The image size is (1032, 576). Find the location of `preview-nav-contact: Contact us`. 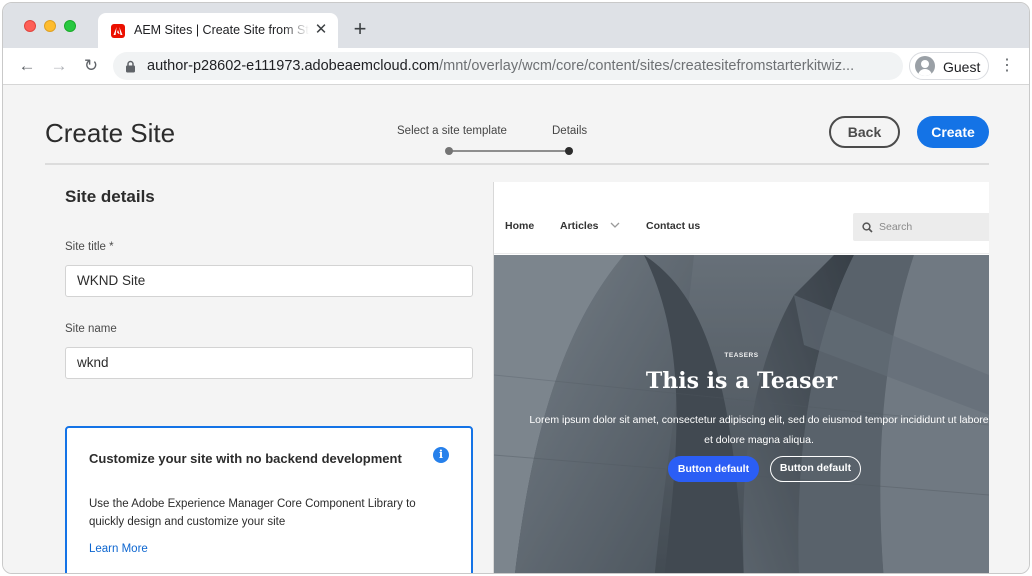

preview-nav-contact: Contact us is located at coordinates (673, 226).